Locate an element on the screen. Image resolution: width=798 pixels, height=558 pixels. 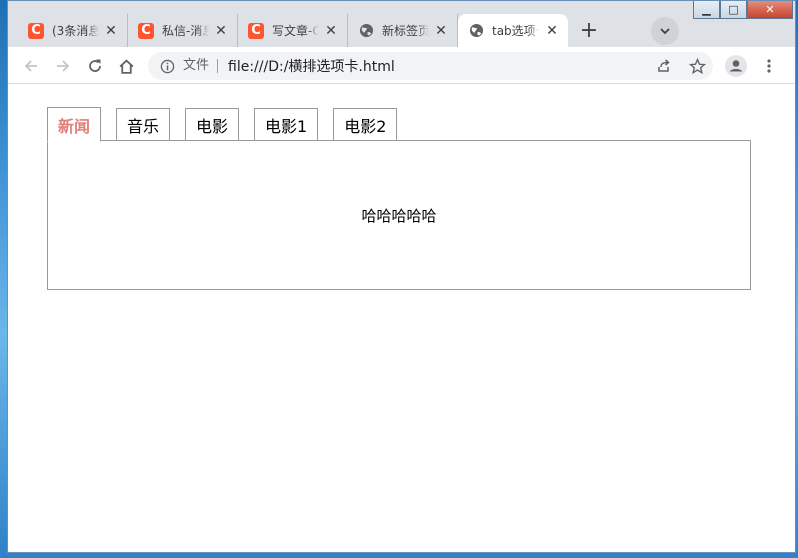
forward-icon is located at coordinates (63, 66).